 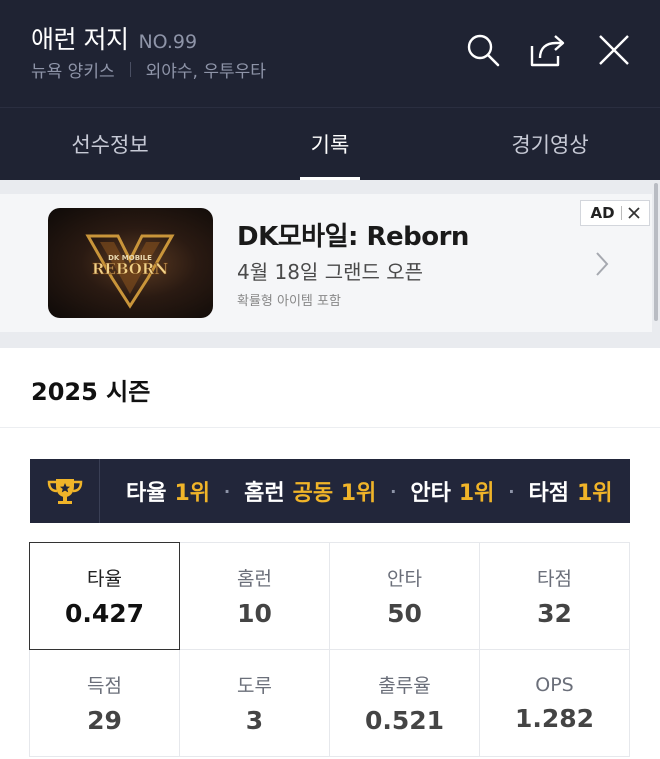 I want to click on tab-label: 기록, so click(x=330, y=145).